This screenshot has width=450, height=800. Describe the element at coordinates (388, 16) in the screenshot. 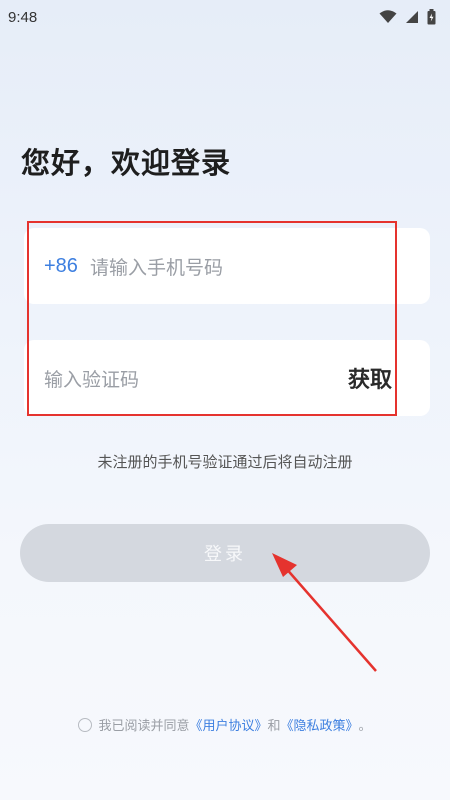

I see `wifi-icon` at that location.